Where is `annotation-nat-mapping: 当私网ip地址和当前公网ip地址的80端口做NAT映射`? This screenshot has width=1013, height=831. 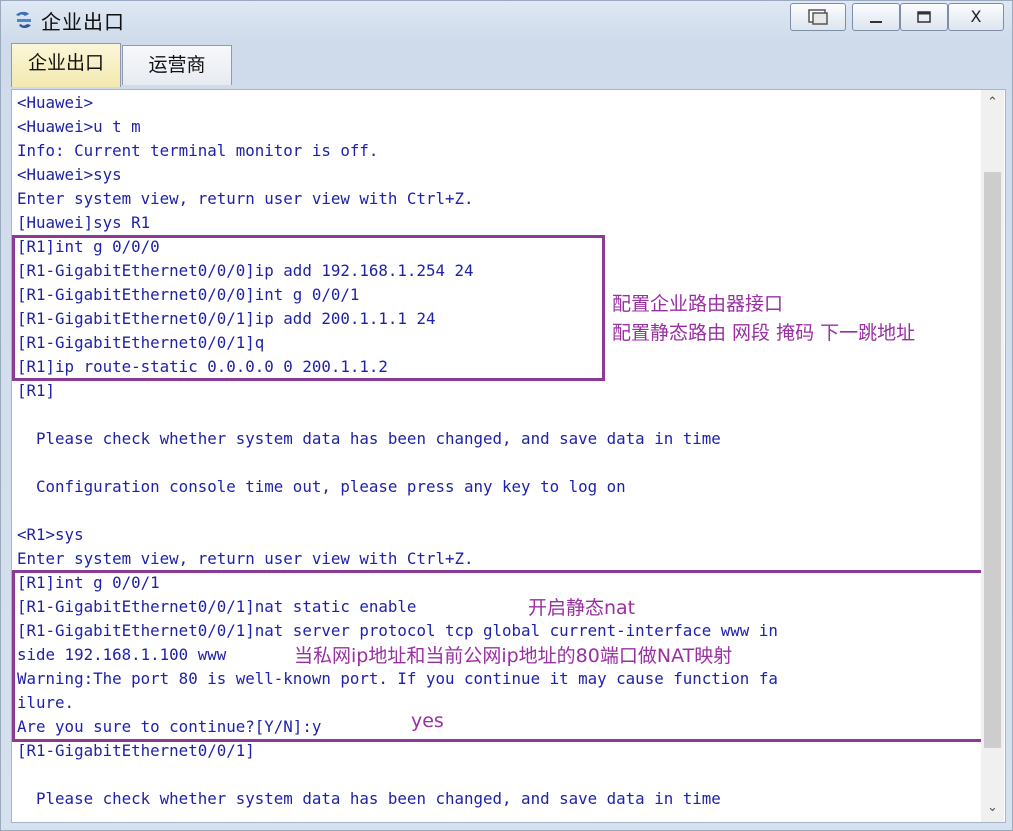
annotation-nat-mapping: 当私网ip地址和当前公网ip地址的80端口做NAT映射 is located at coordinates (513, 654).